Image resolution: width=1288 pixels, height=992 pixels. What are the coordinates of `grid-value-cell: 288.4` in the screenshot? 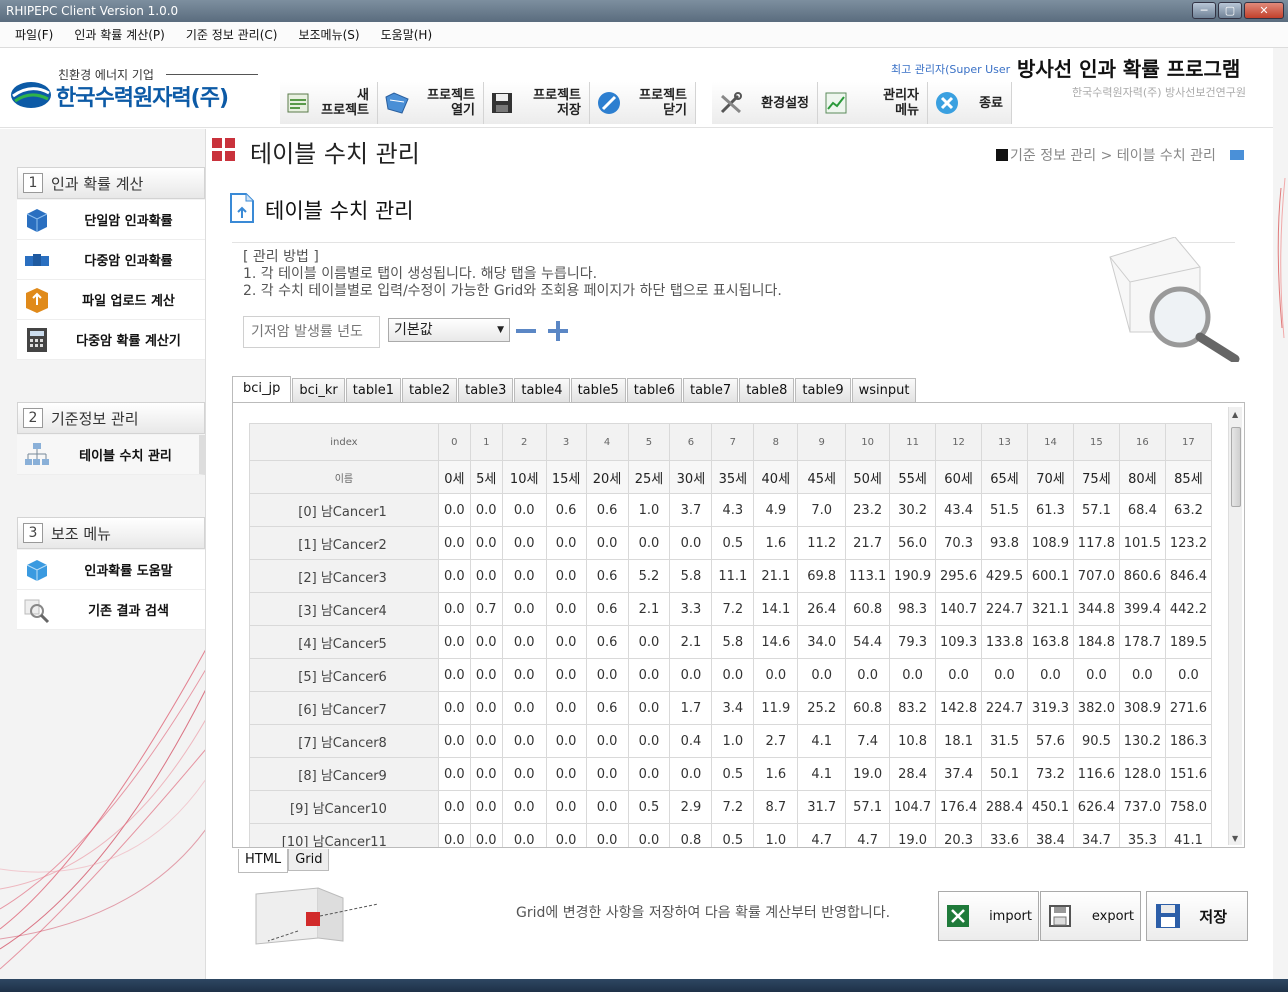 It's located at (1004, 807).